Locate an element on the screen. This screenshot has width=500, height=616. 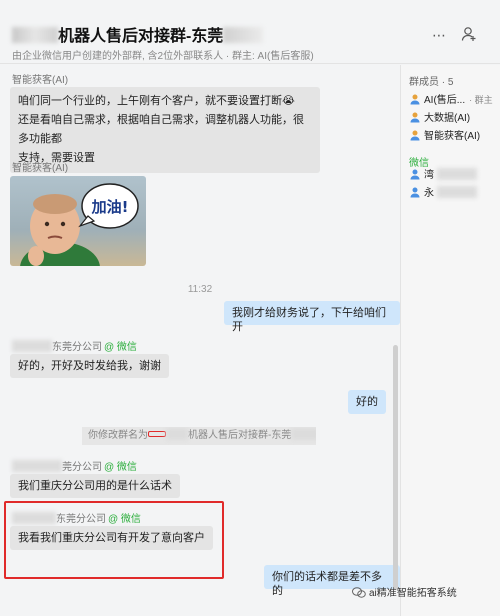
wechat-icon is located at coordinates (359, 592).